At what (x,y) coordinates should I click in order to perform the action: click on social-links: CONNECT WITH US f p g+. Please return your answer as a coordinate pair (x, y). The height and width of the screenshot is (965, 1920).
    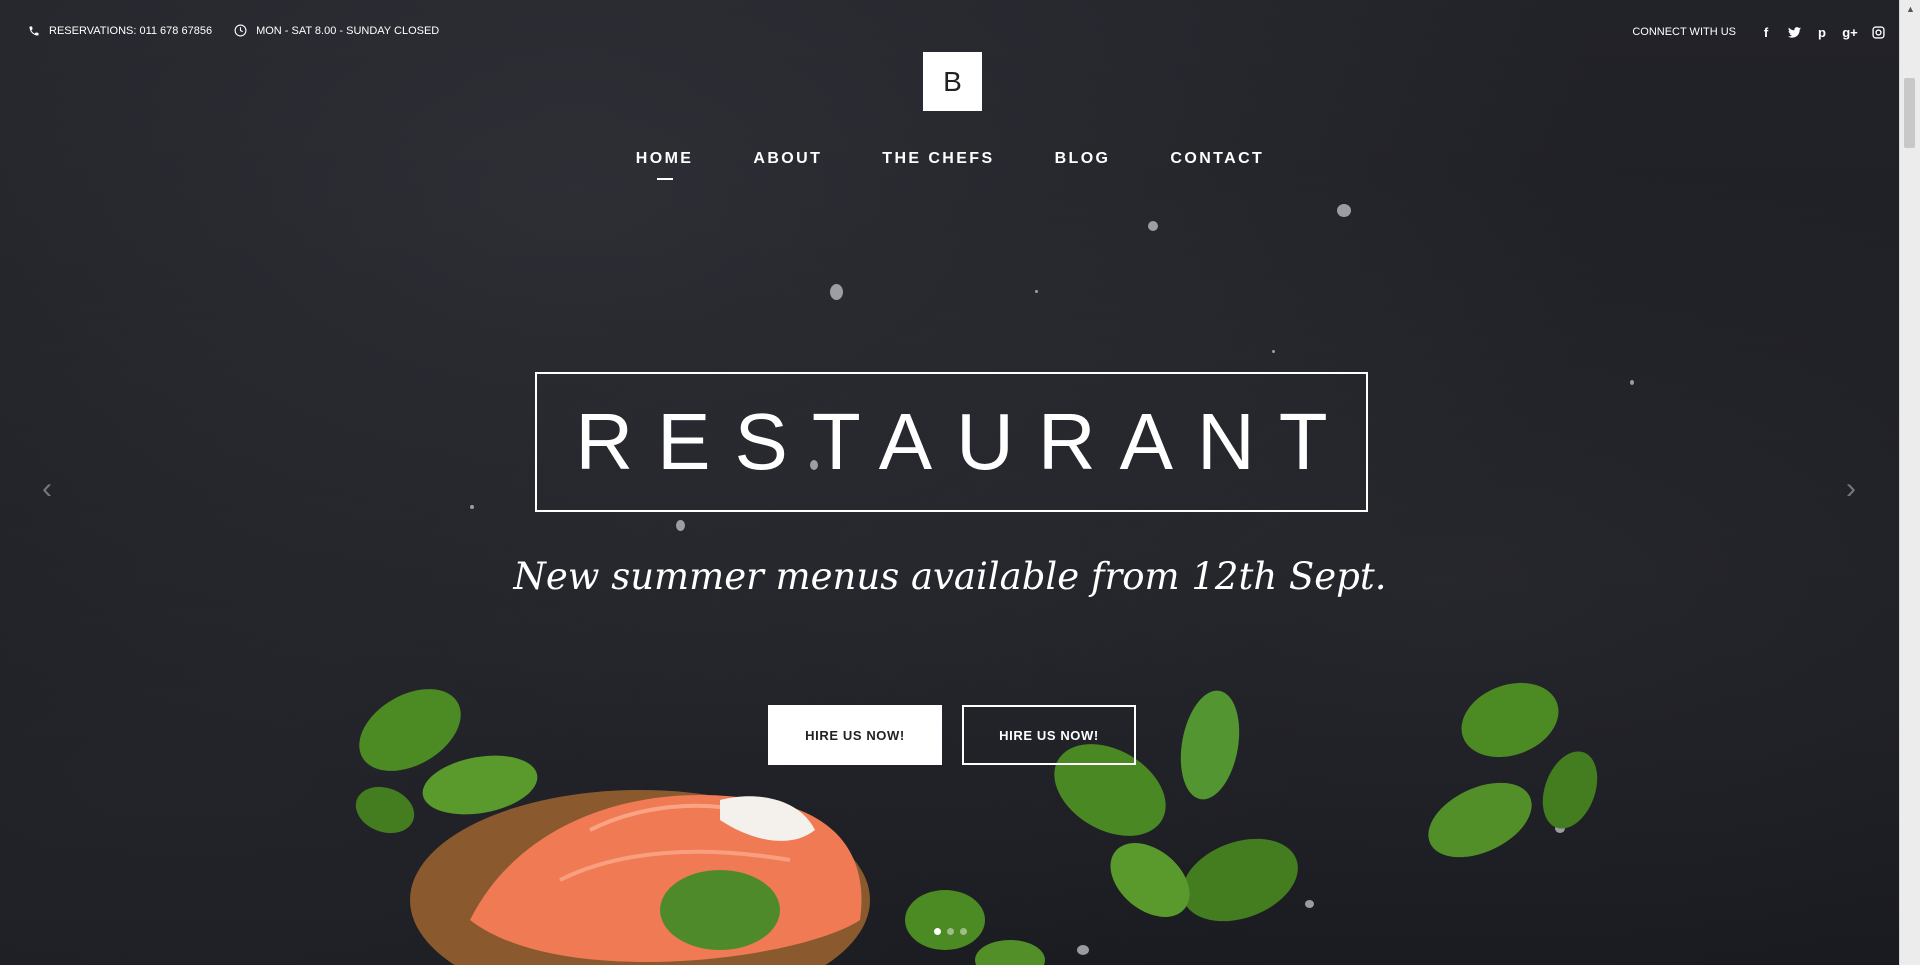
    Looking at the image, I should click on (1762, 32).